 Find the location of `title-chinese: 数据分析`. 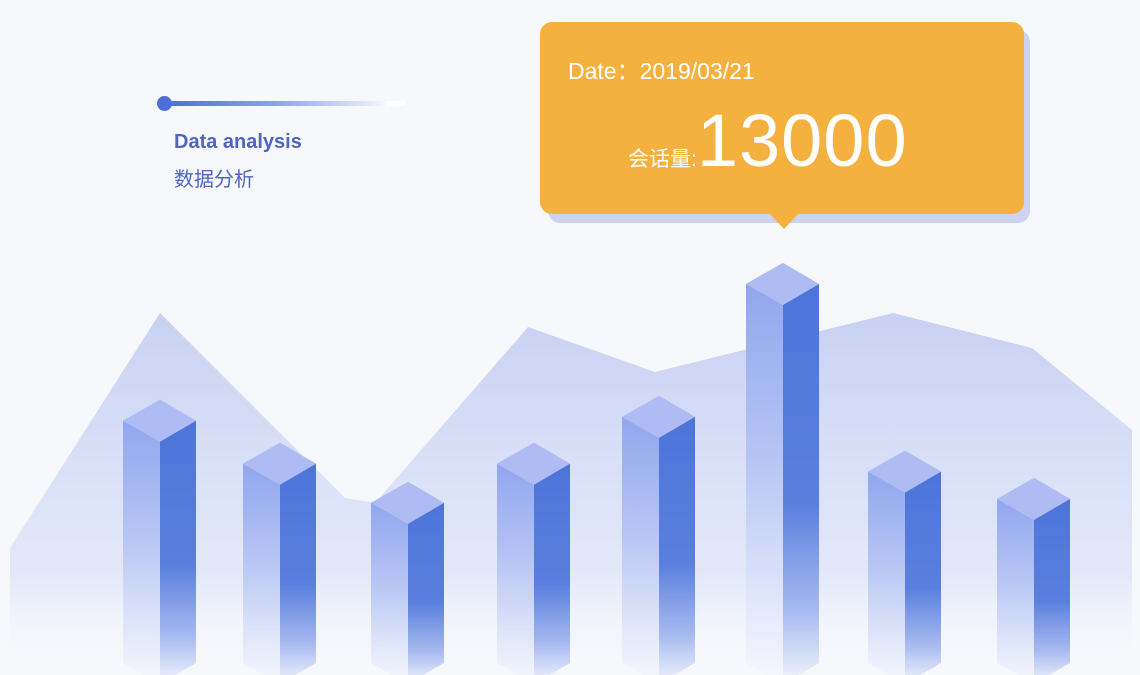

title-chinese: 数据分析 is located at coordinates (214, 180).